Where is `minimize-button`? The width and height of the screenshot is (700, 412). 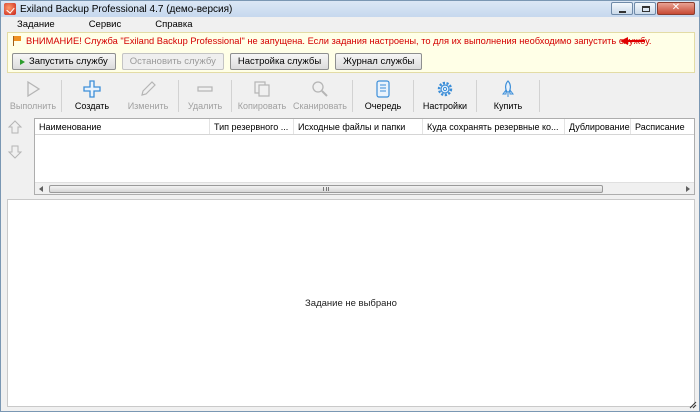
minimize-button is located at coordinates (622, 8).